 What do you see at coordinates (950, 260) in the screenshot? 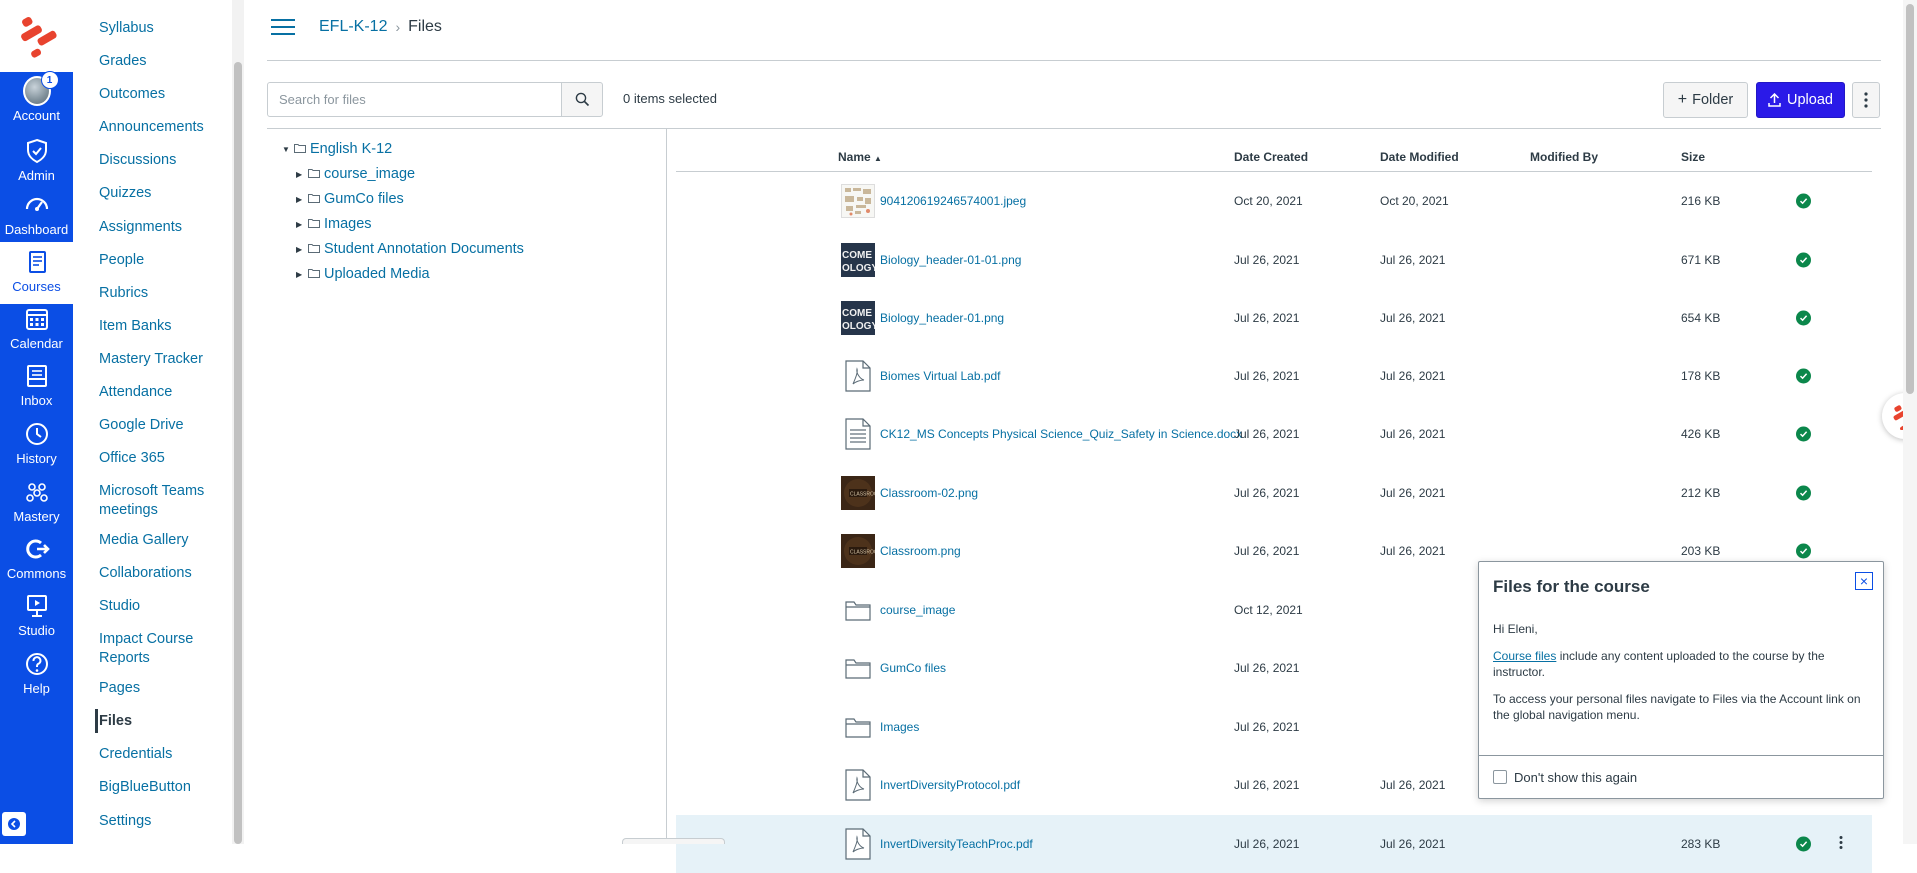
I see `file-name-link: Biology_header-01-01.png` at bounding box center [950, 260].